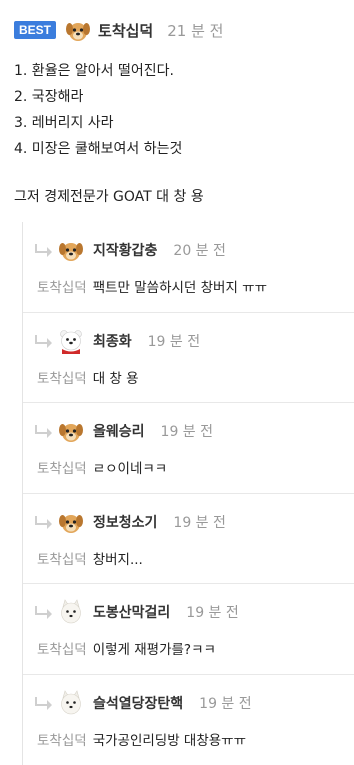 Image resolution: width=354 pixels, height=765 pixels. I want to click on reply-text: 토착십덕 국가공인리딩방 대창용ㅠㅠ, so click(141, 741).